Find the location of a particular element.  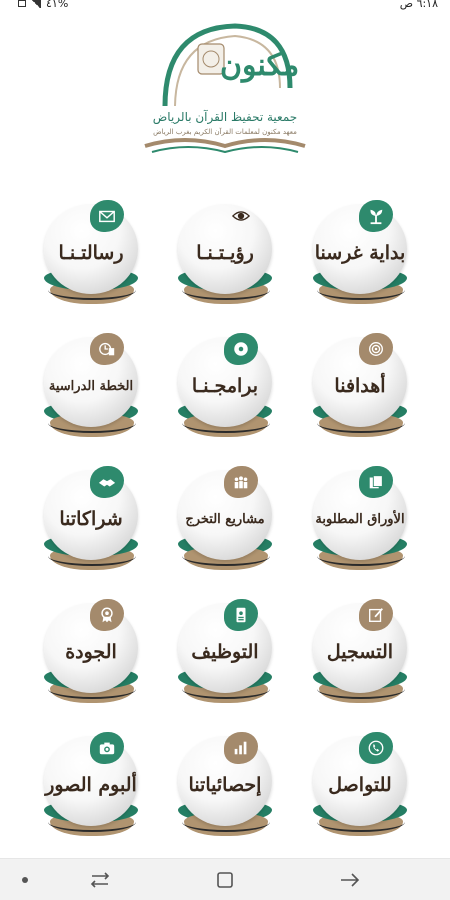

tile-graduation-projects: مشاريع التخرج is located at coordinates (225, 516).